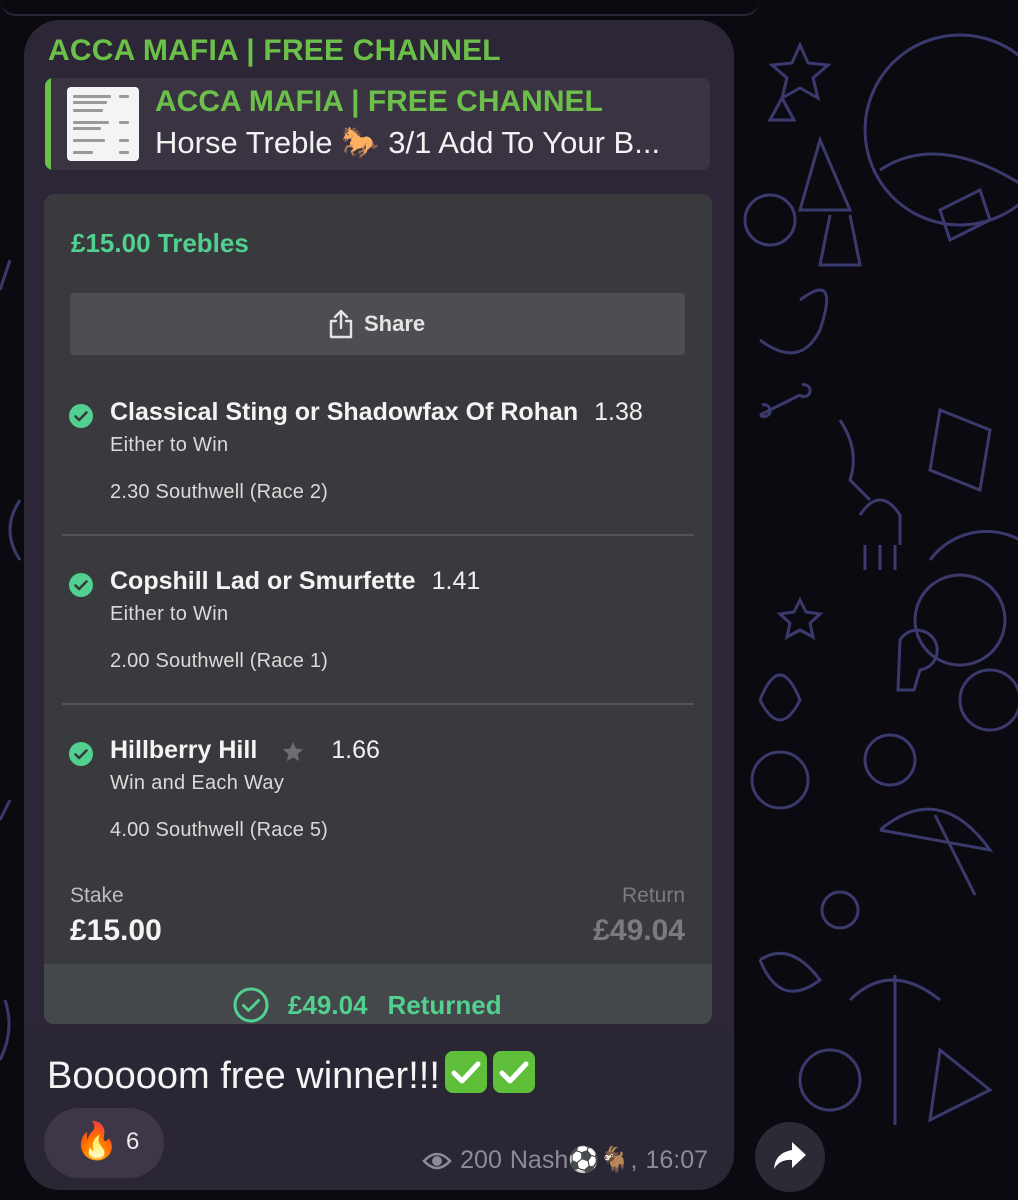 The width and height of the screenshot is (1018, 1200). What do you see at coordinates (379, 101) in the screenshot?
I see `reply-title: ACCA MAFIA | FREE CHANNEL` at bounding box center [379, 101].